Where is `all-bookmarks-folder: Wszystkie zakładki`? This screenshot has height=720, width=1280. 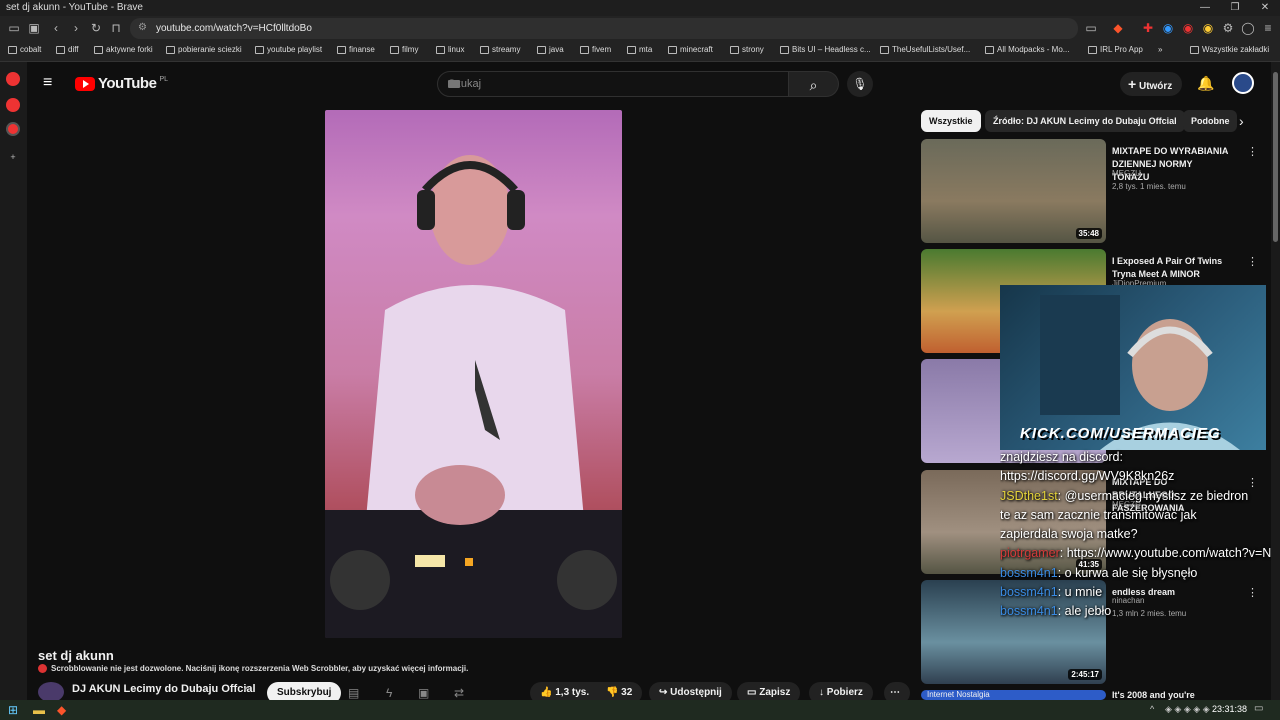 all-bookmarks-folder: Wszystkie zakładki is located at coordinates (1229, 49).